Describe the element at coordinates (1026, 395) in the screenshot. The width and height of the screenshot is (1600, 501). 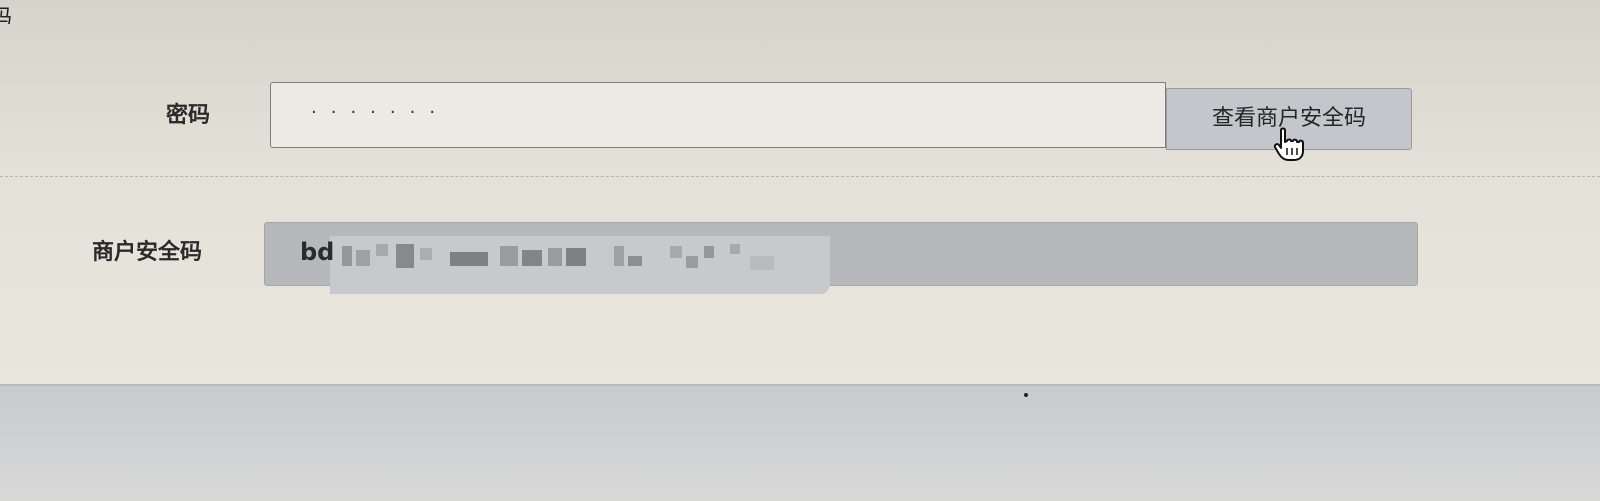
I see `screen-speck` at that location.